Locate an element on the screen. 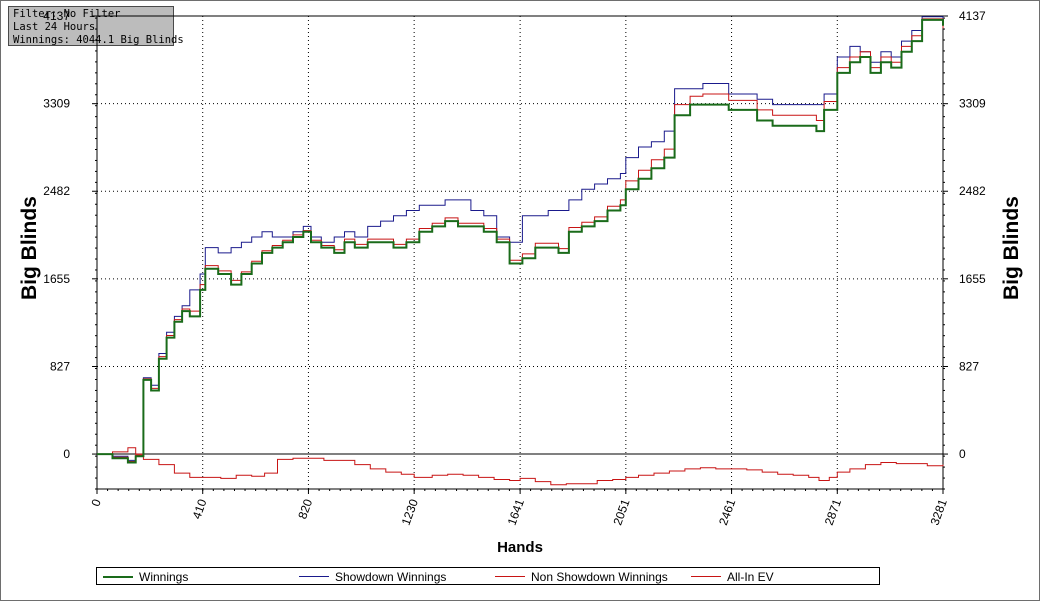  y-tick-label-right: 3309 is located at coordinates (972, 104).